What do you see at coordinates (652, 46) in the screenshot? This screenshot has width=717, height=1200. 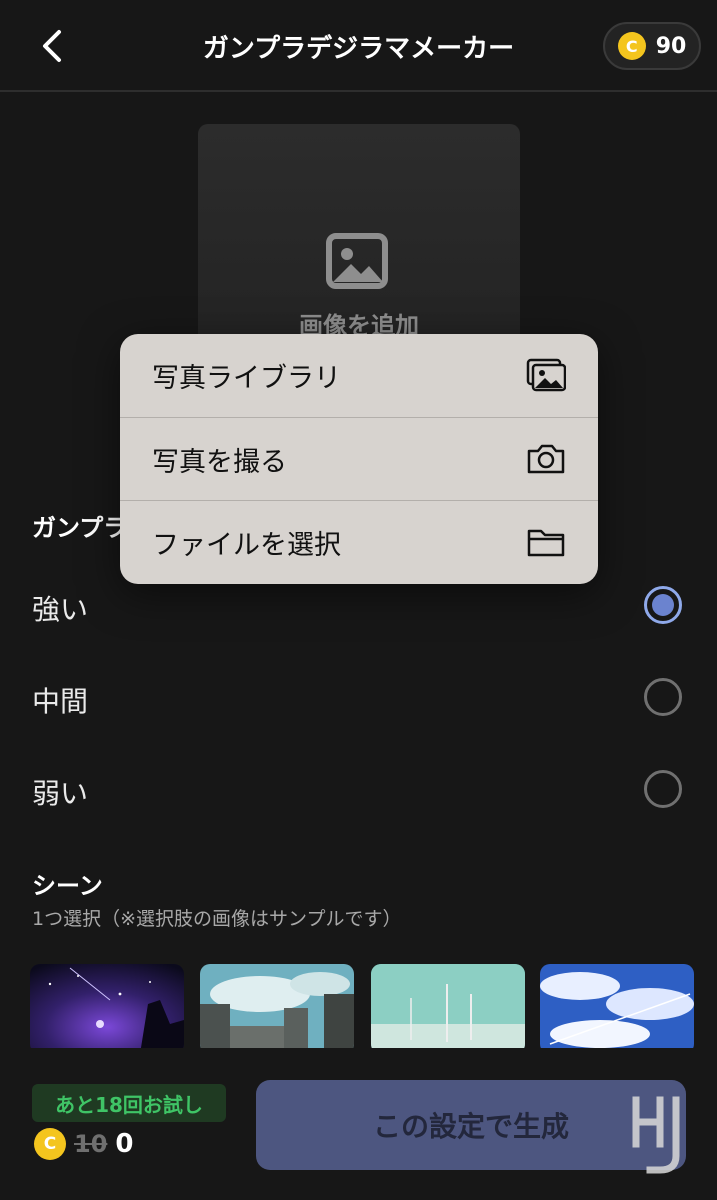 I see `coin-balance: C 90` at bounding box center [652, 46].